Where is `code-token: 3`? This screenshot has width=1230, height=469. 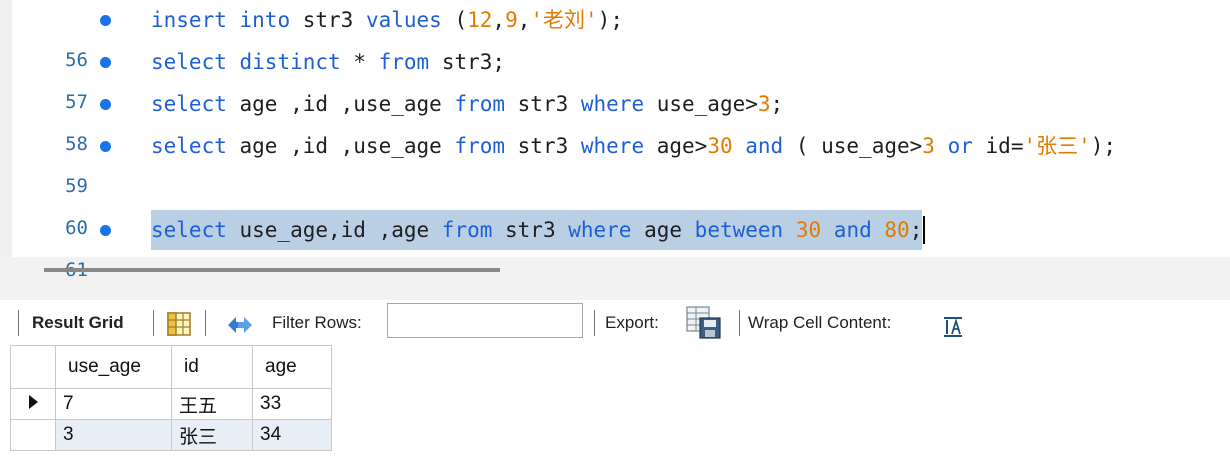
code-token: 3 is located at coordinates (764, 104).